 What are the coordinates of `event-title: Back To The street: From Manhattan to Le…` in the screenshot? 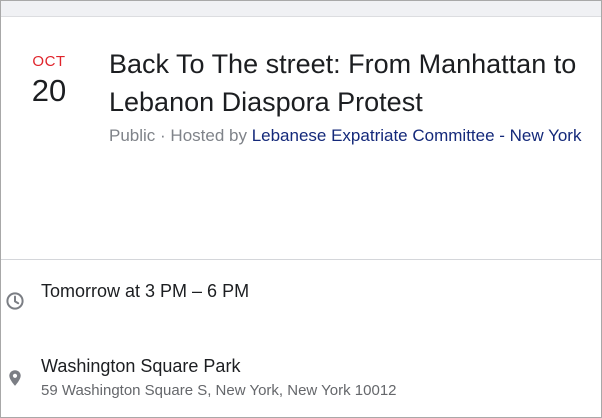 It's located at (343, 83).